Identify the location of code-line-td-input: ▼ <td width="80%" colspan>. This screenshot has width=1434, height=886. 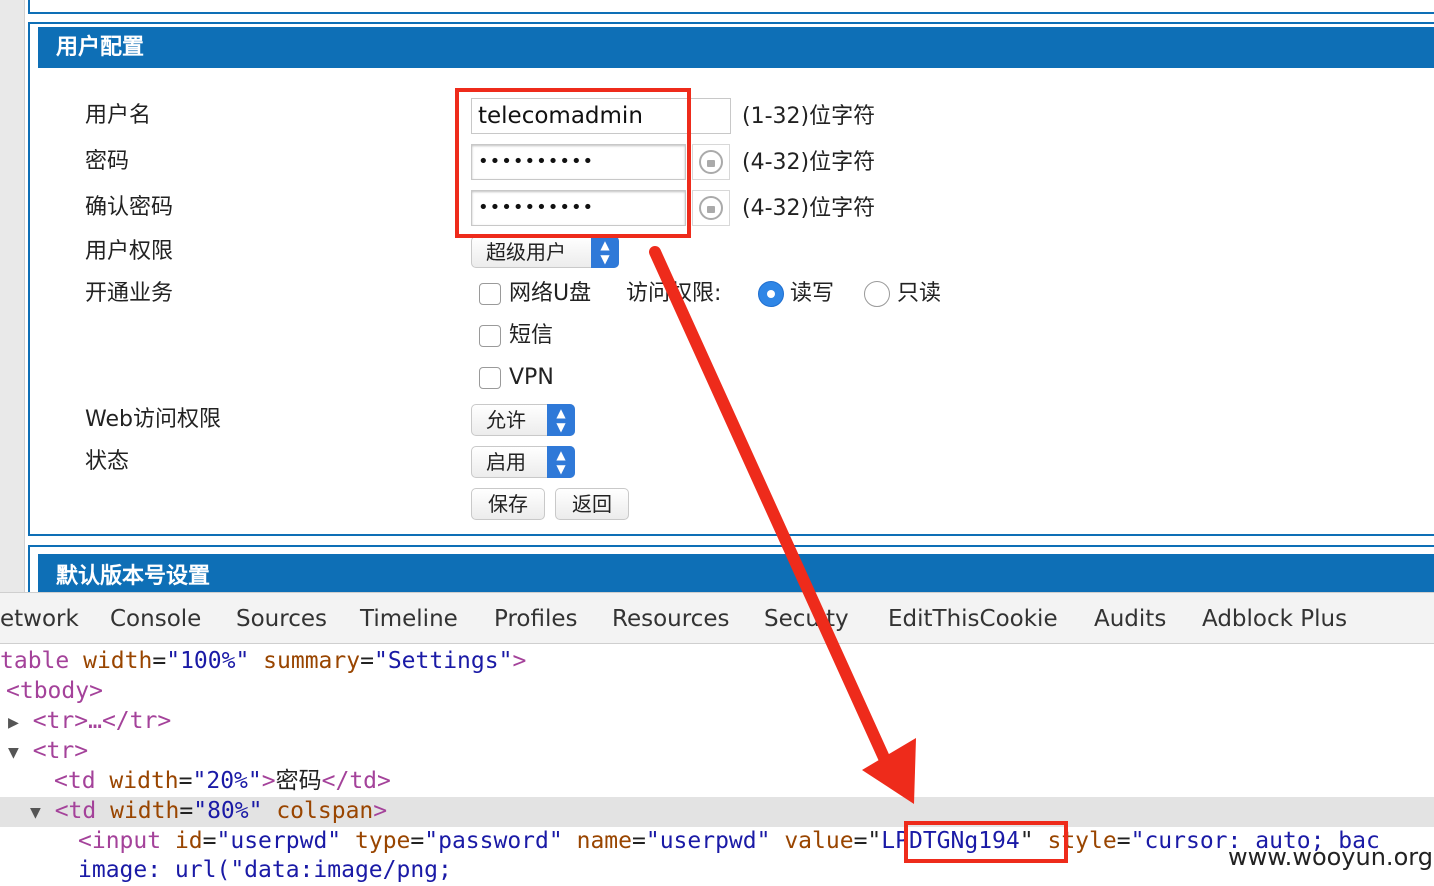
(208, 812).